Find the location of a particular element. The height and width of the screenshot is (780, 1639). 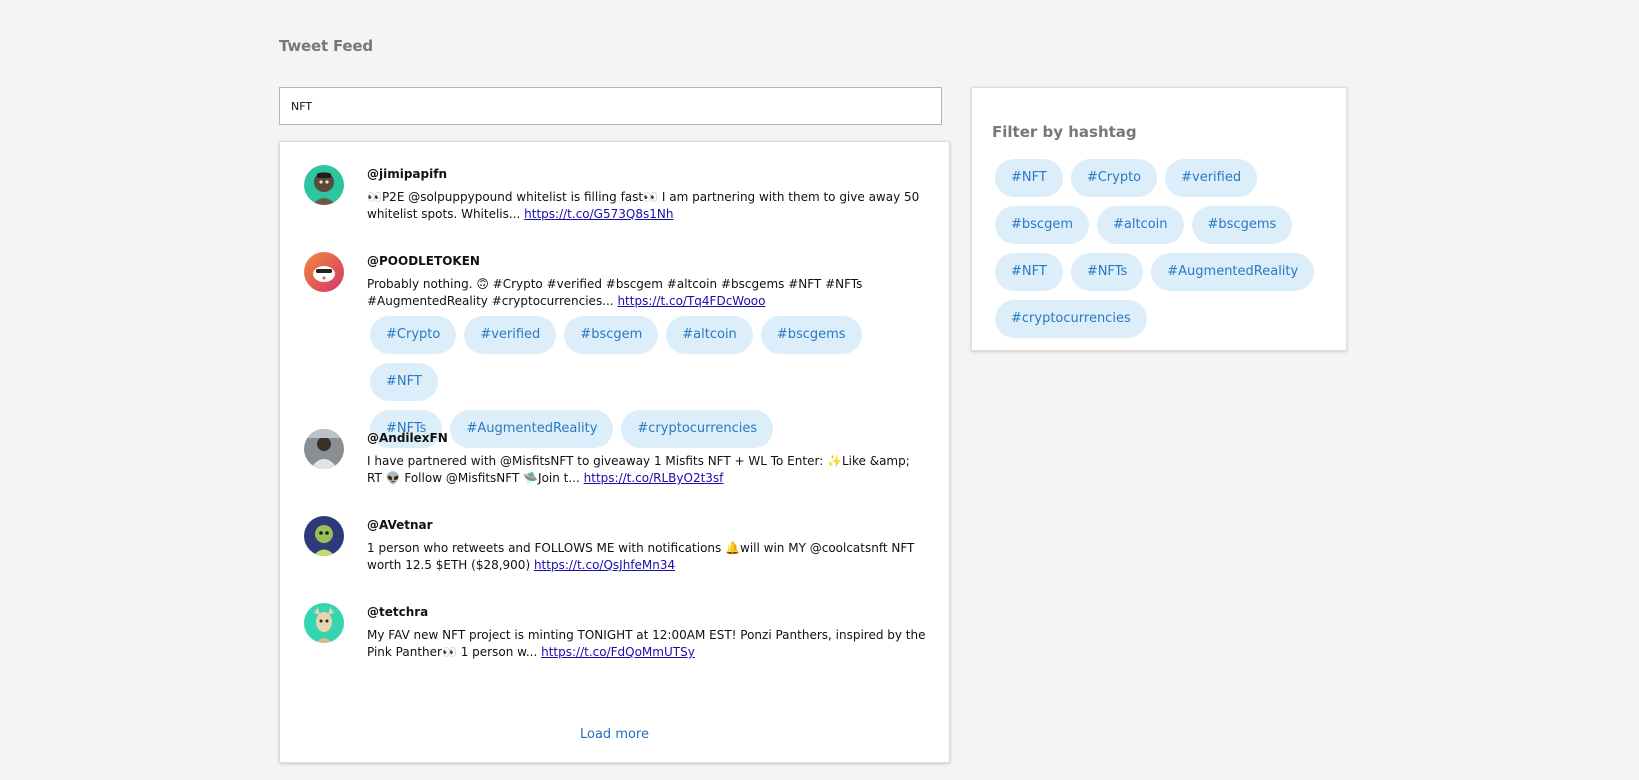

filter-hashtag-chip: #verified is located at coordinates (1211, 178).